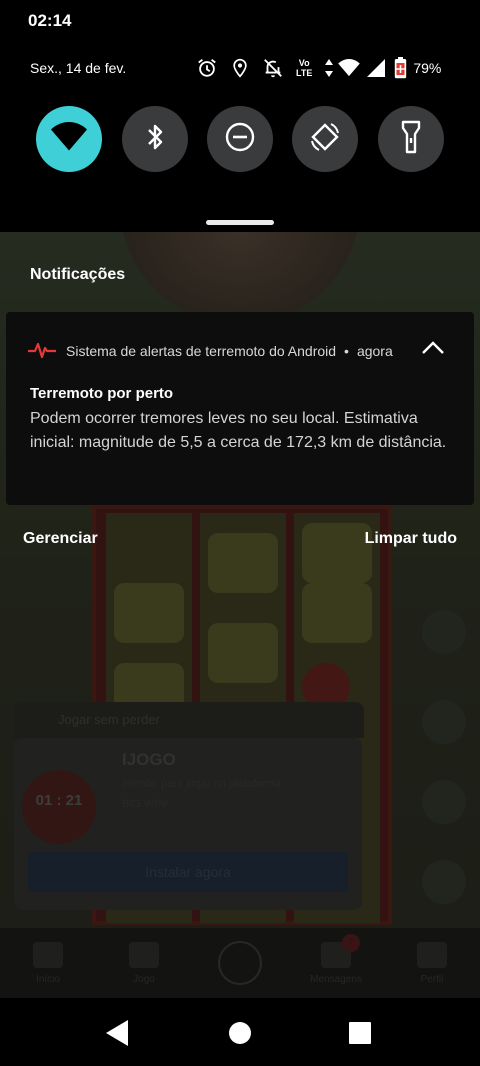 The image size is (480, 1066). I want to click on notifications-off-icon, so click(273, 68).